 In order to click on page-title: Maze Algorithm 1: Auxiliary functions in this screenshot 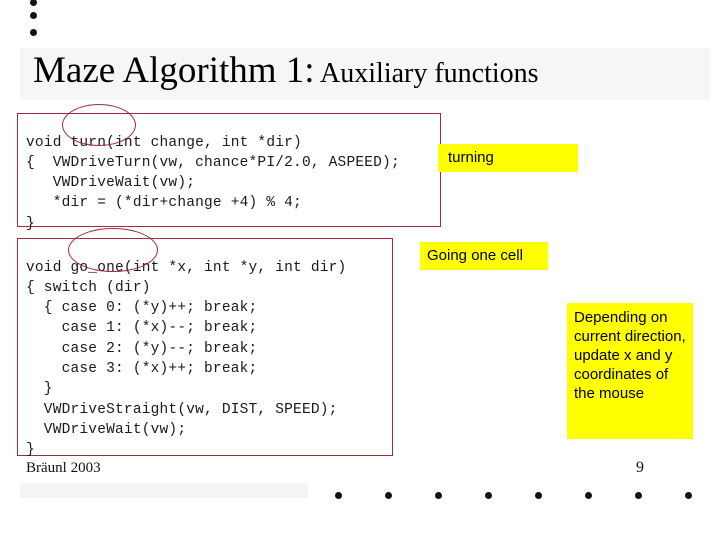, I will do `click(286, 70)`.